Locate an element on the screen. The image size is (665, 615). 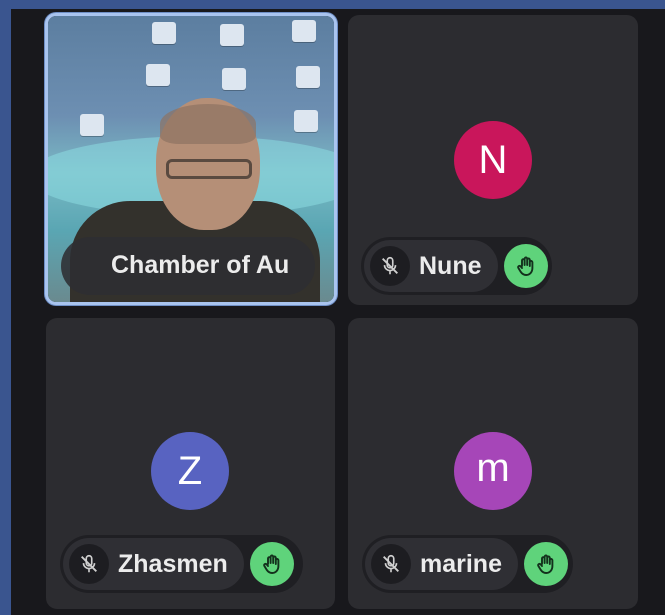
person-hair is located at coordinates (208, 124).